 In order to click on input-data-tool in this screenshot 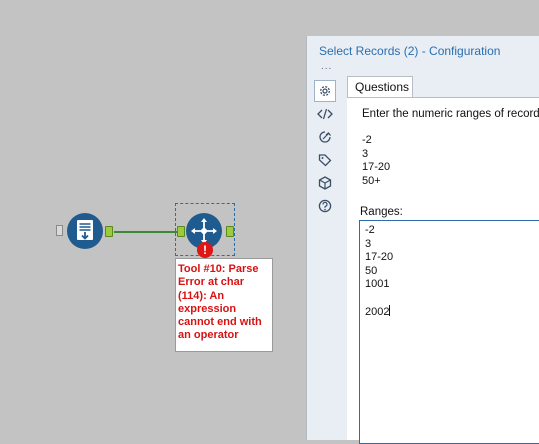, I will do `click(85, 231)`.